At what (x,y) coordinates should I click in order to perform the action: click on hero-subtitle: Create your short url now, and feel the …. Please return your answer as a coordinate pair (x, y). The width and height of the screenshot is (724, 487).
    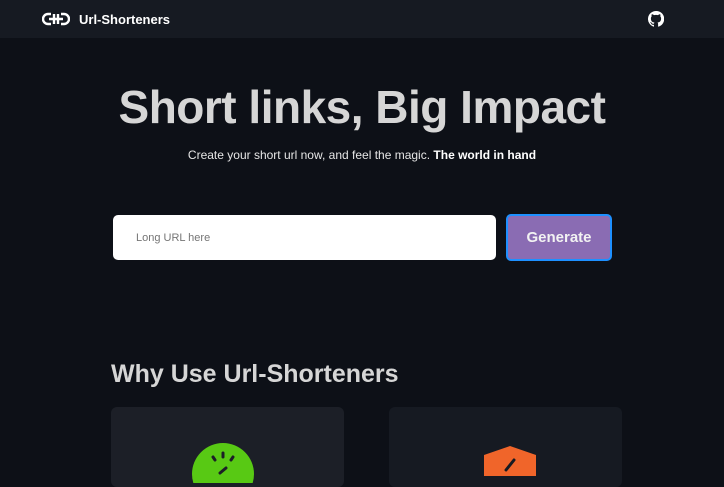
    Looking at the image, I should click on (362, 155).